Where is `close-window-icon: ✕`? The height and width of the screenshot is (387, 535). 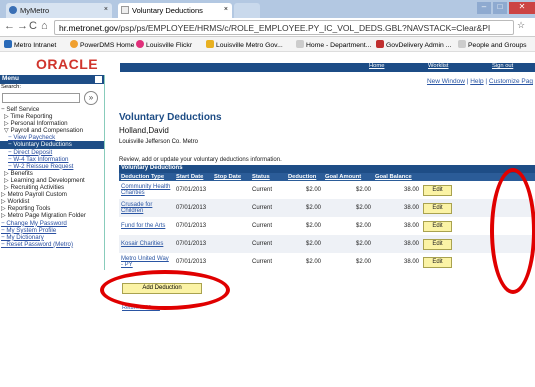 close-window-icon: ✕ is located at coordinates (522, 8).